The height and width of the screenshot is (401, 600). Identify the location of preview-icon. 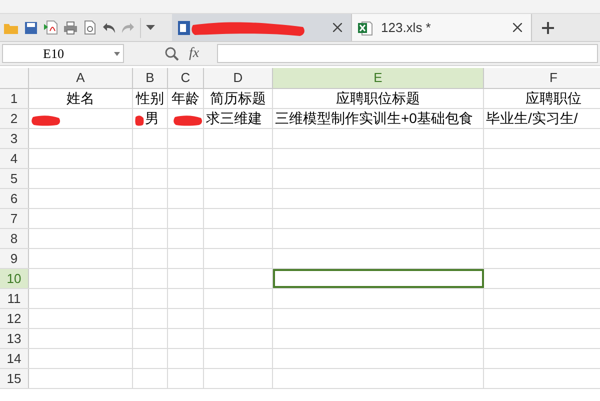
(90, 27).